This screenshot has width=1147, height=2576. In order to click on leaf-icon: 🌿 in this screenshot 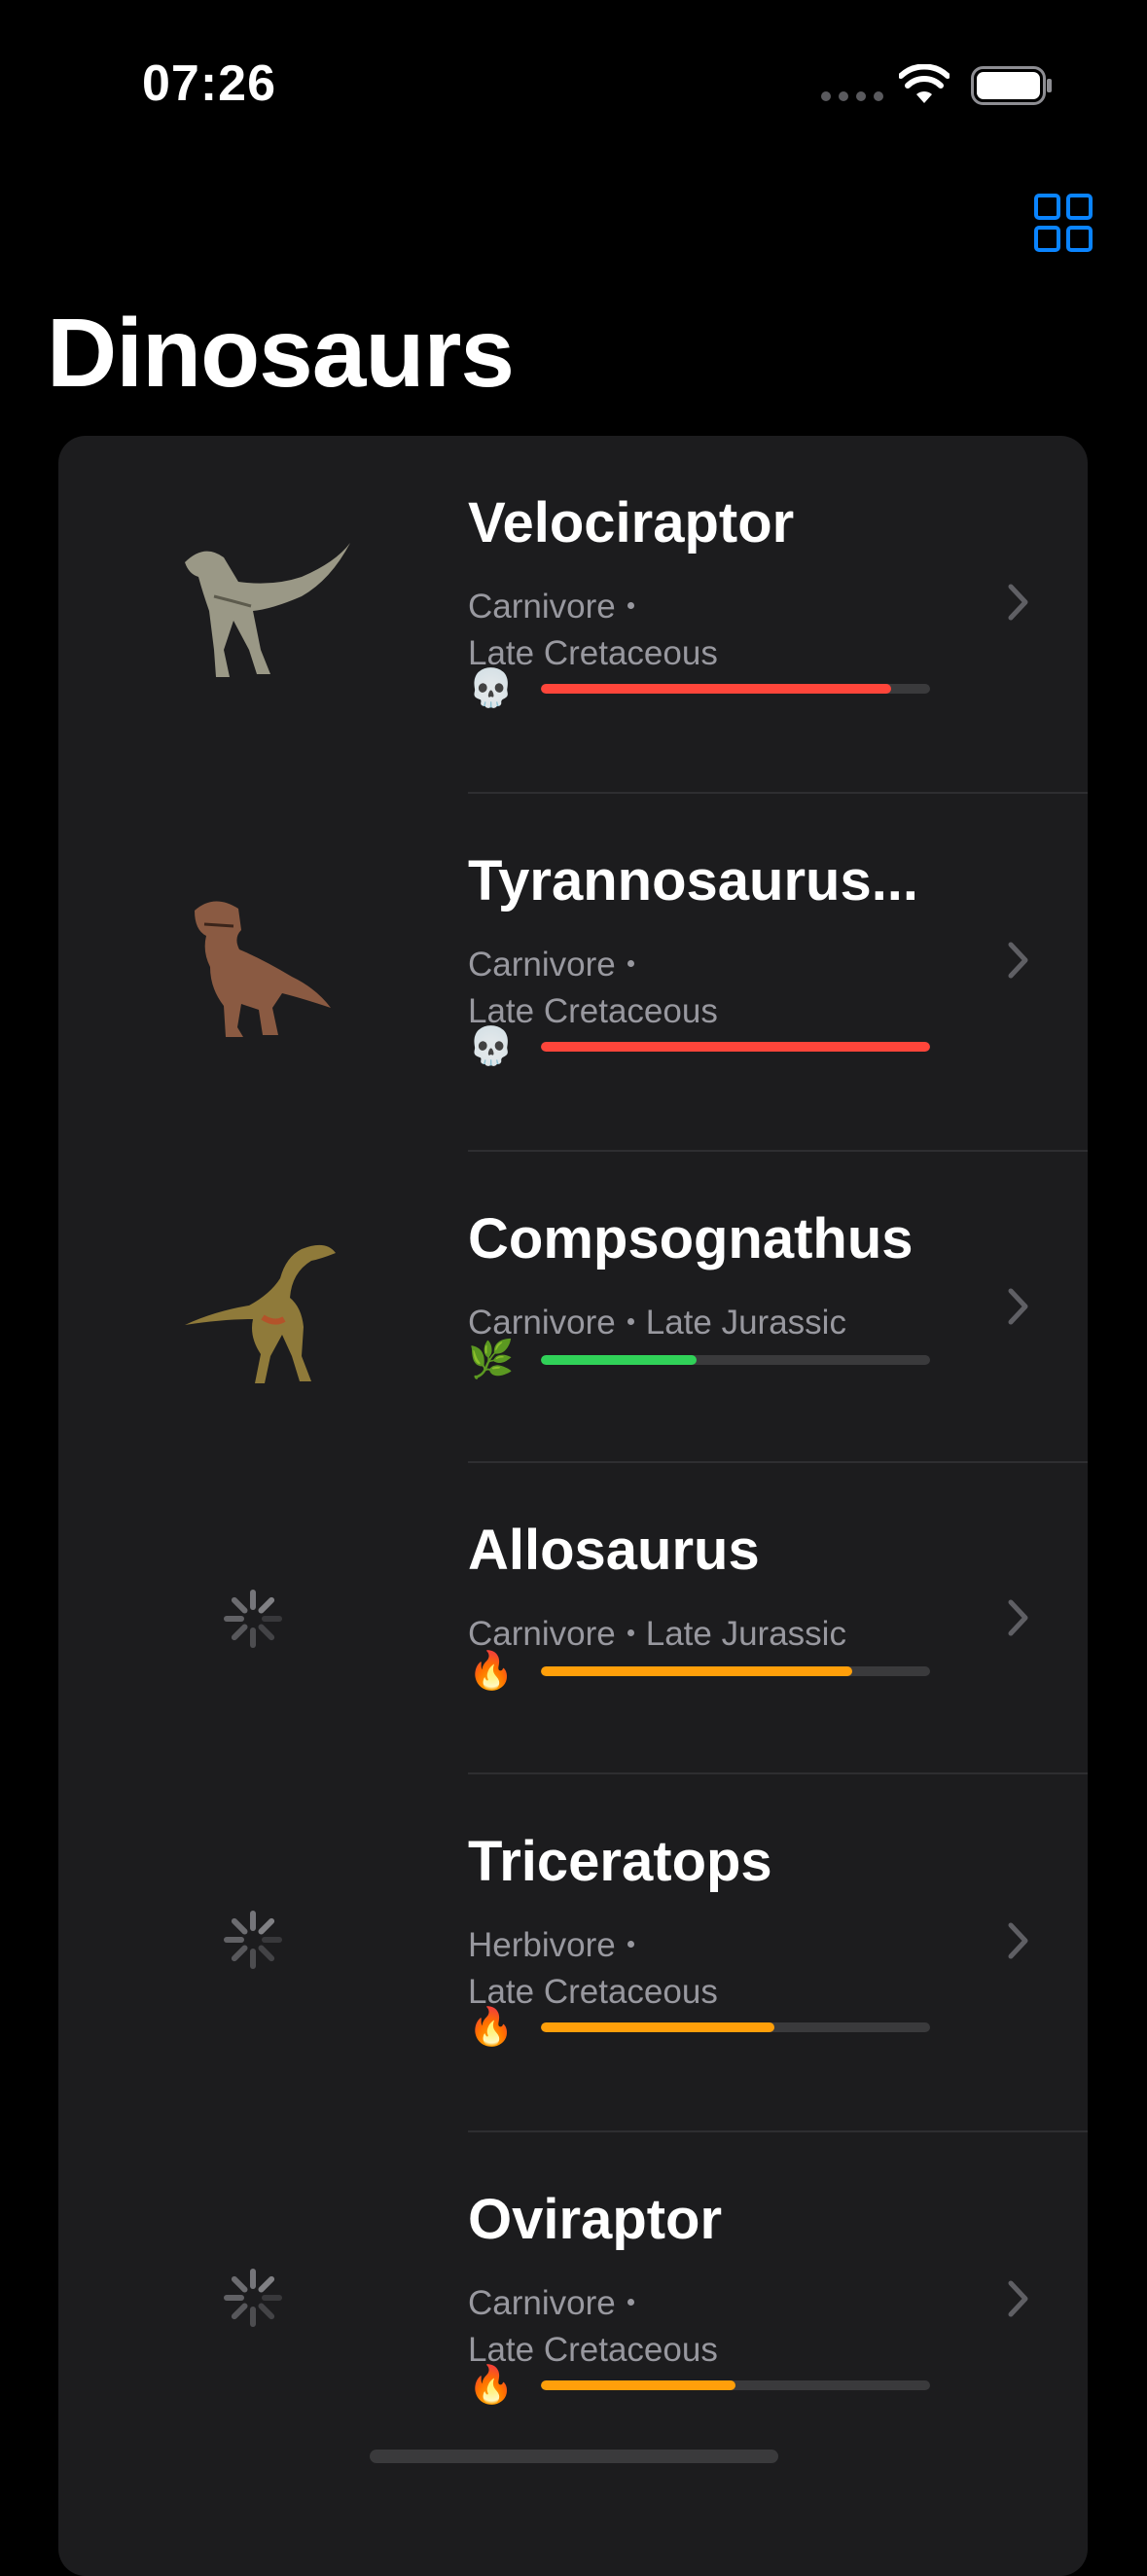, I will do `click(491, 1360)`.